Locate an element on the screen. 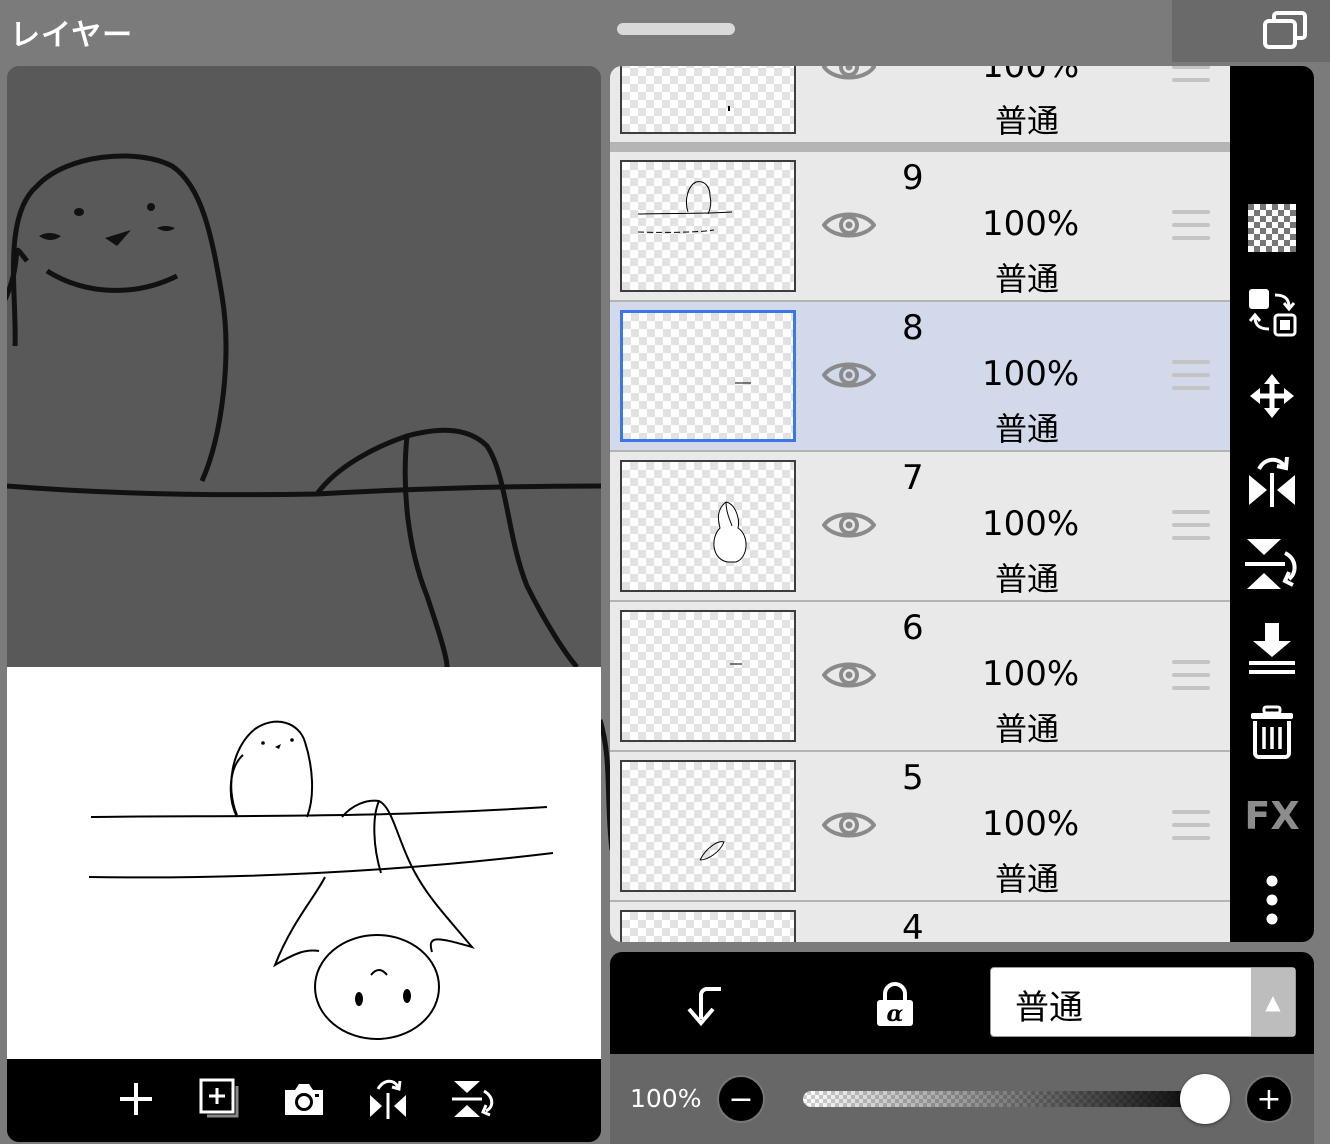  opacity-bar: 100% − + is located at coordinates (962, 1099).